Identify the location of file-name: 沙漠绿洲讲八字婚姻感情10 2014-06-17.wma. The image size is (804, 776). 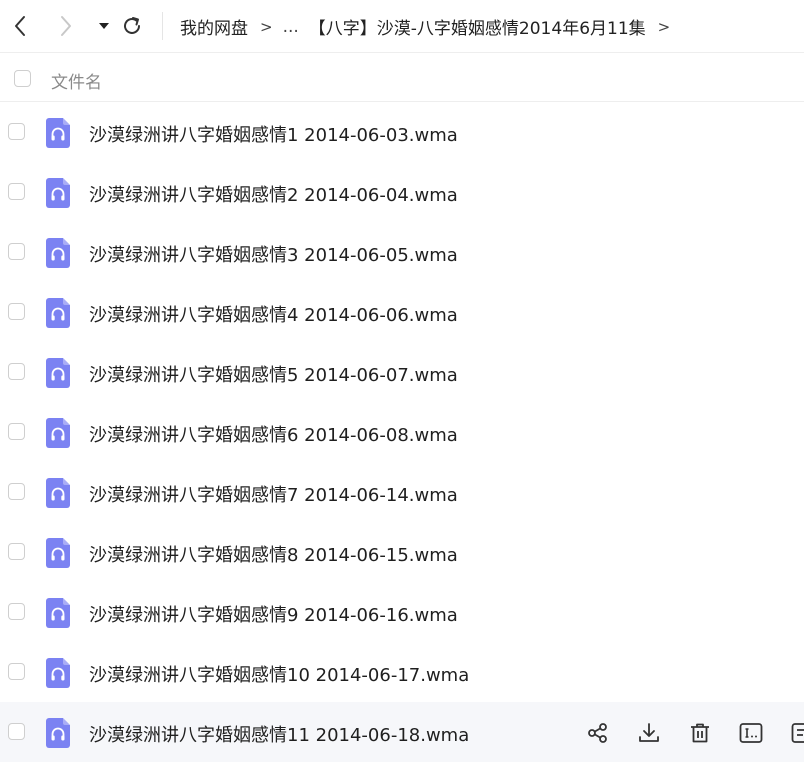
(279, 674).